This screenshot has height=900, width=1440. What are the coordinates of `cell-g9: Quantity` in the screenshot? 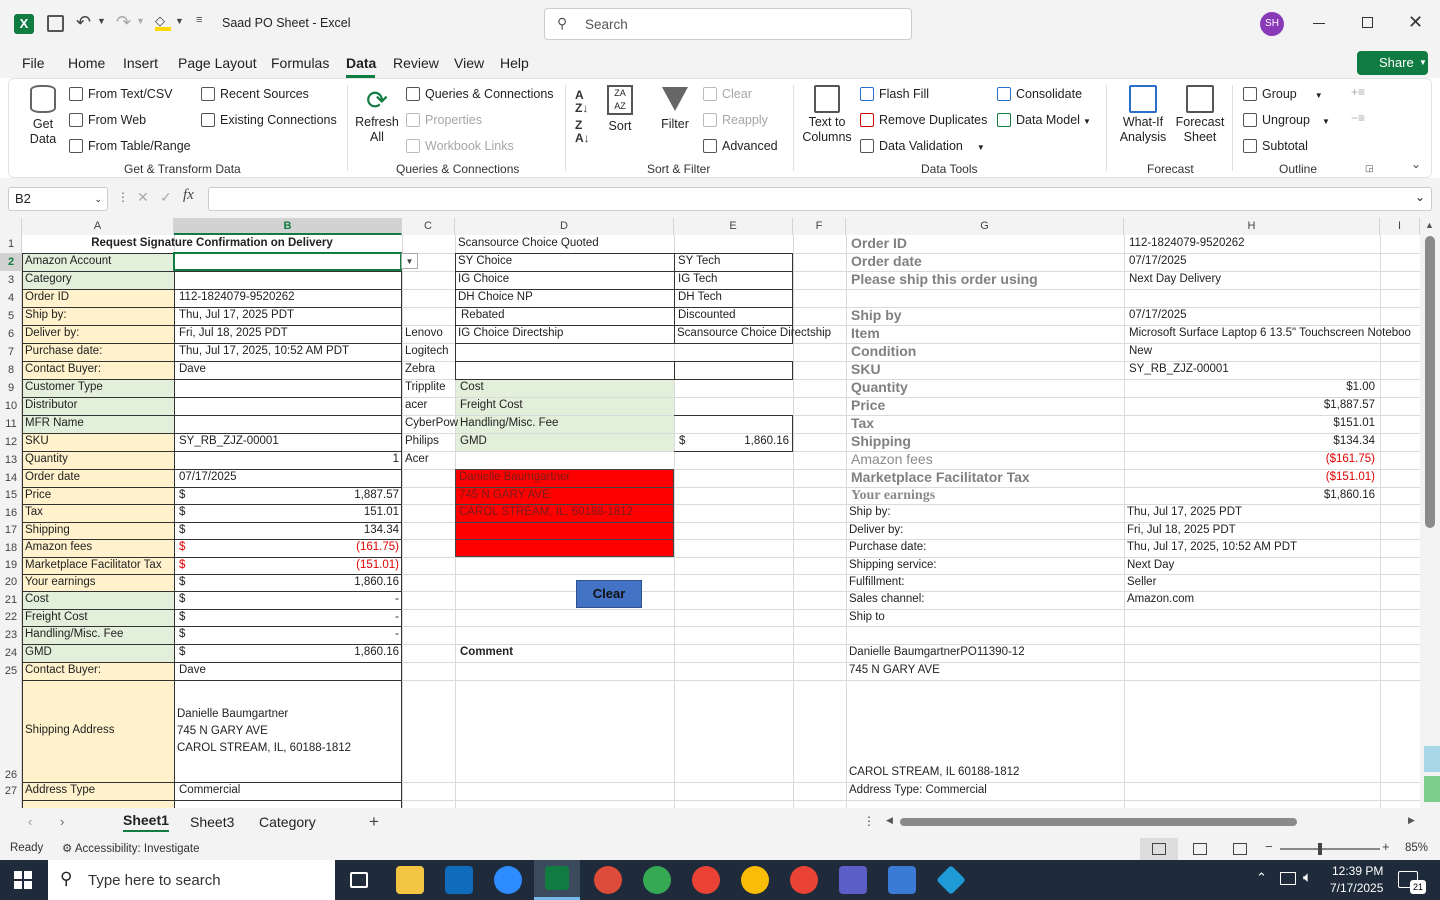 It's located at (986, 387).